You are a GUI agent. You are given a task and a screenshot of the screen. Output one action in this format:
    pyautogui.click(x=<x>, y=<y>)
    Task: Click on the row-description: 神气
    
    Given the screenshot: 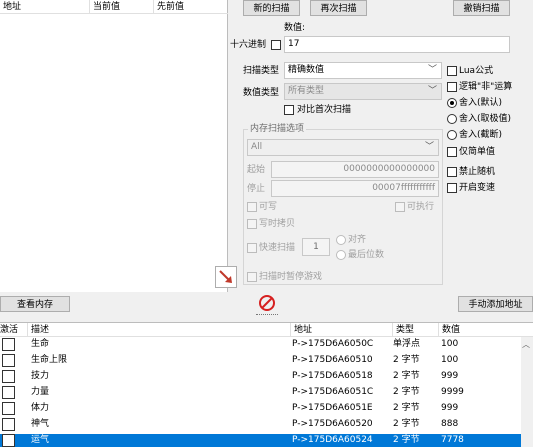 What is the action you would take?
    pyautogui.click(x=40, y=424)
    